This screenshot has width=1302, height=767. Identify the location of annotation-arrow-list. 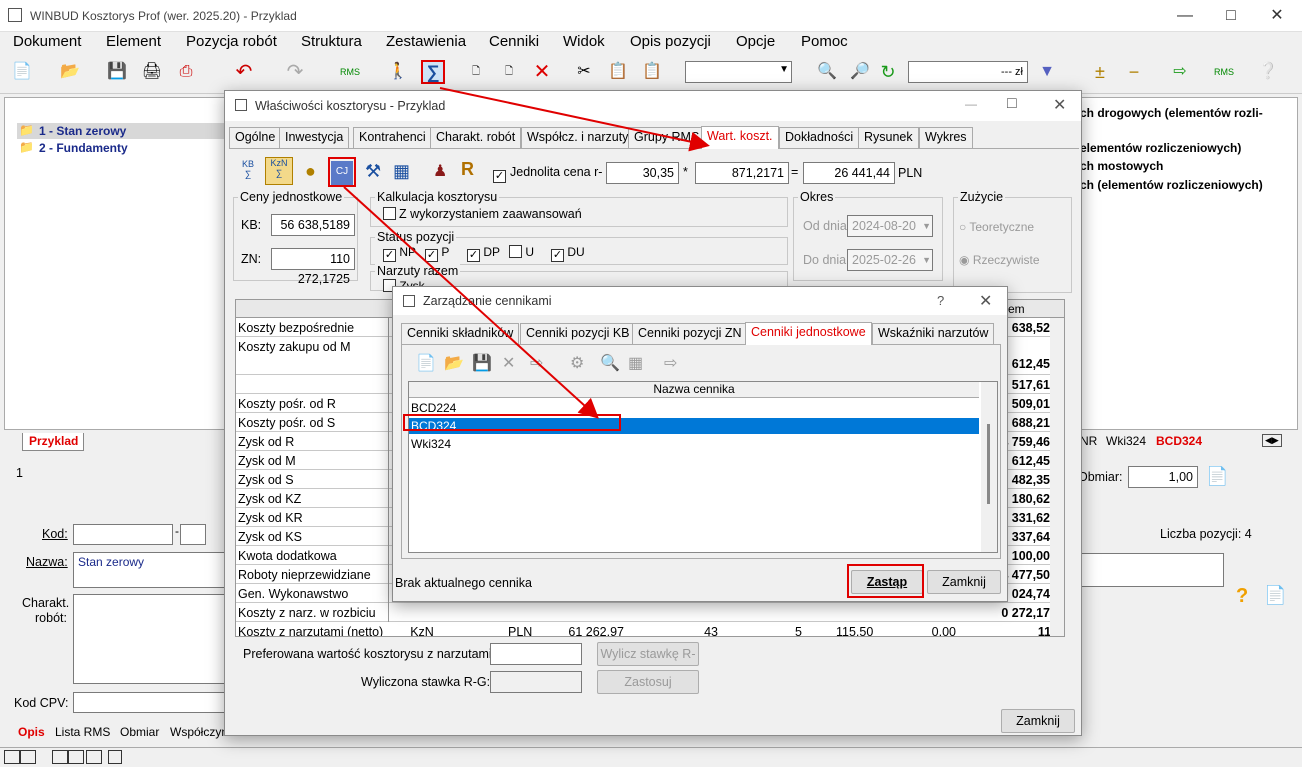
(471, 302).